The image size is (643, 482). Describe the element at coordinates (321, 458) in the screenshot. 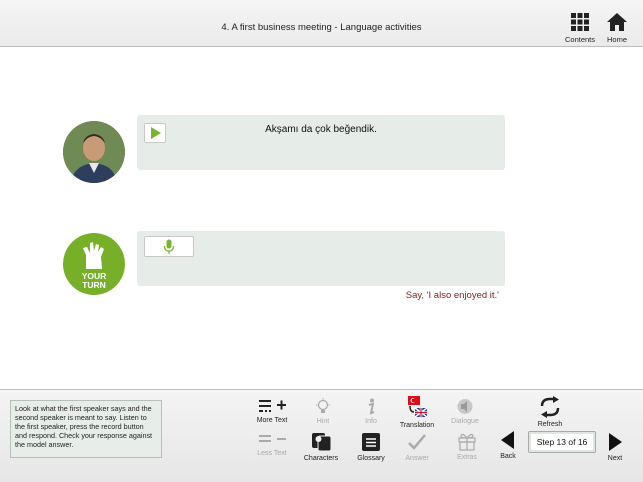

I see `characters-label: Characters` at that location.